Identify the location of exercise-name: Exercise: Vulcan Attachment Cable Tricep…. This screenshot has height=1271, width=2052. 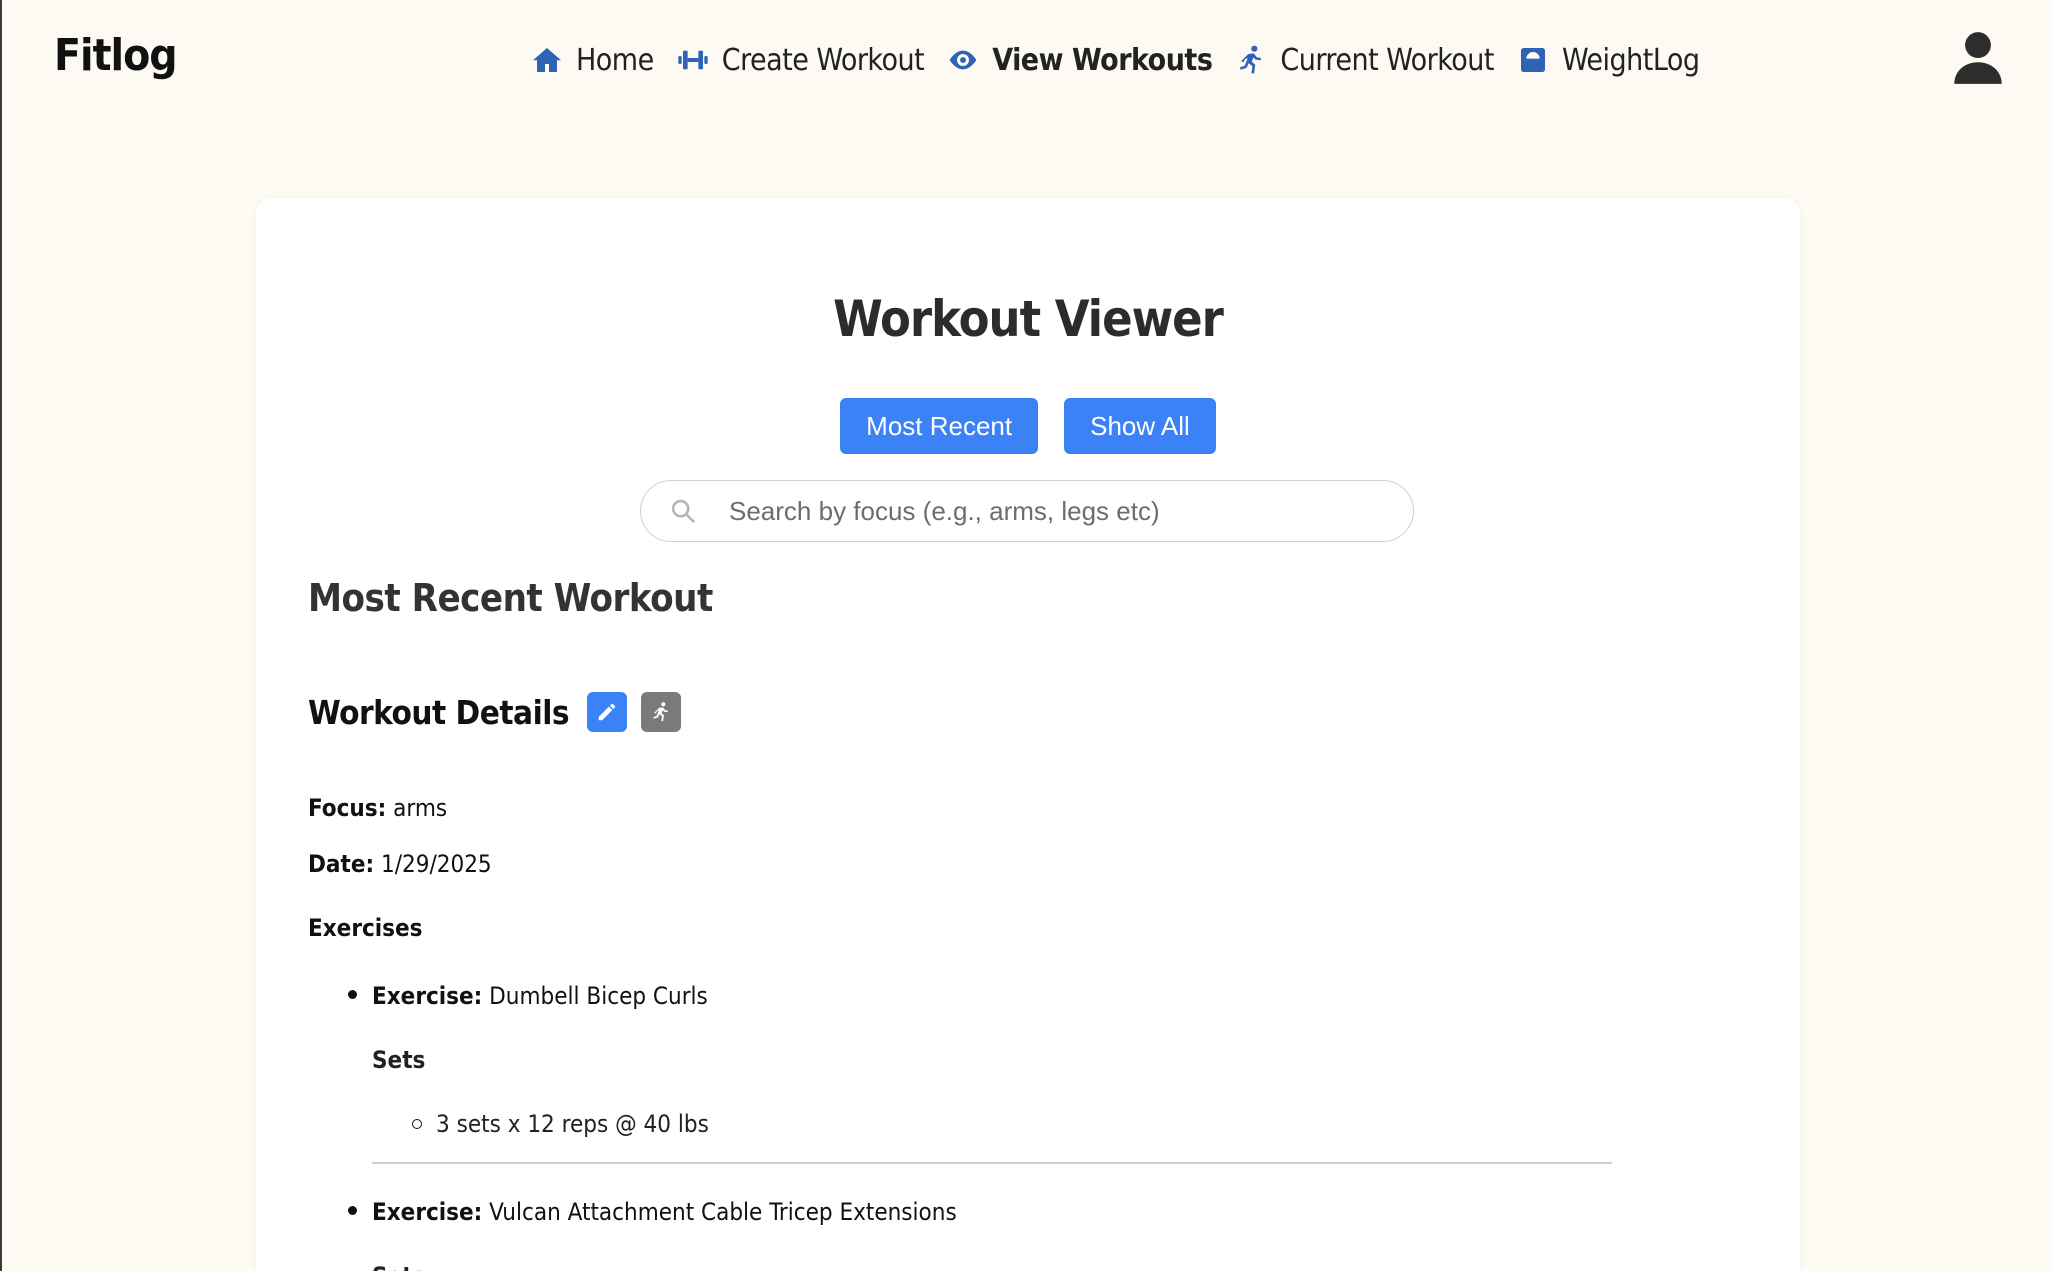
(990, 1212).